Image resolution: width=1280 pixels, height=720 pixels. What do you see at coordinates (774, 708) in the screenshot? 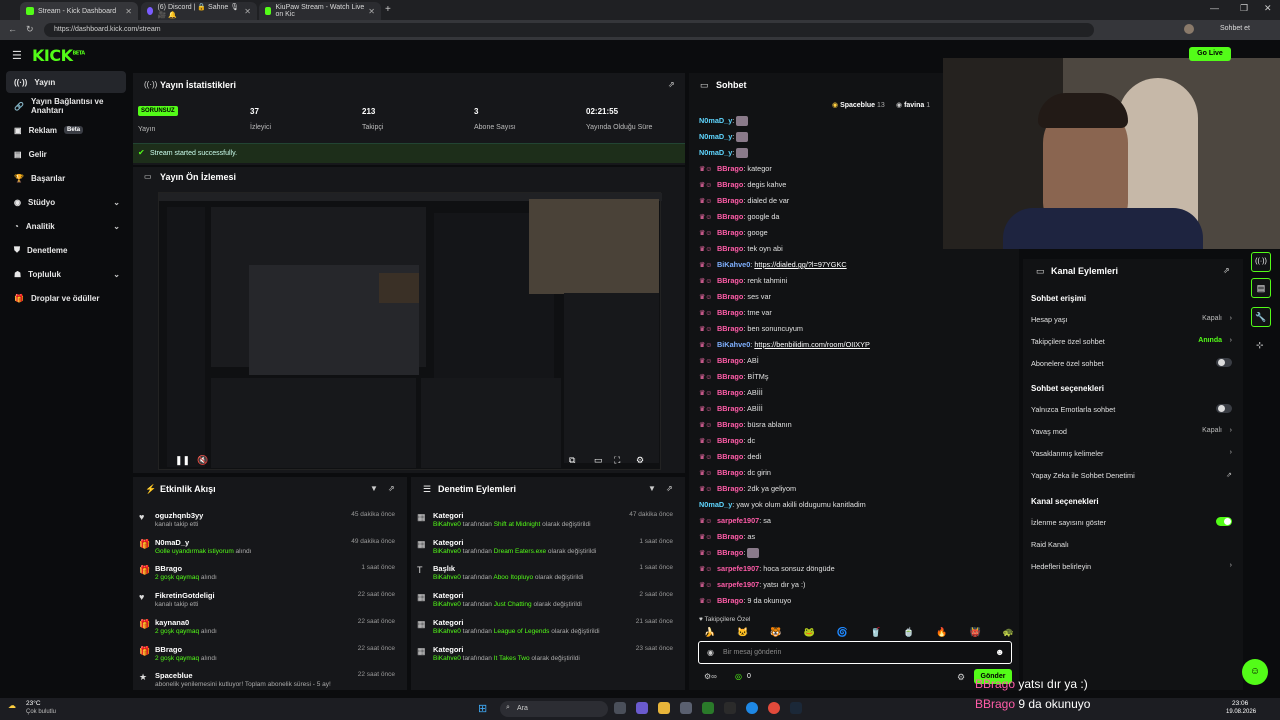
I see `chrome-icon` at bounding box center [774, 708].